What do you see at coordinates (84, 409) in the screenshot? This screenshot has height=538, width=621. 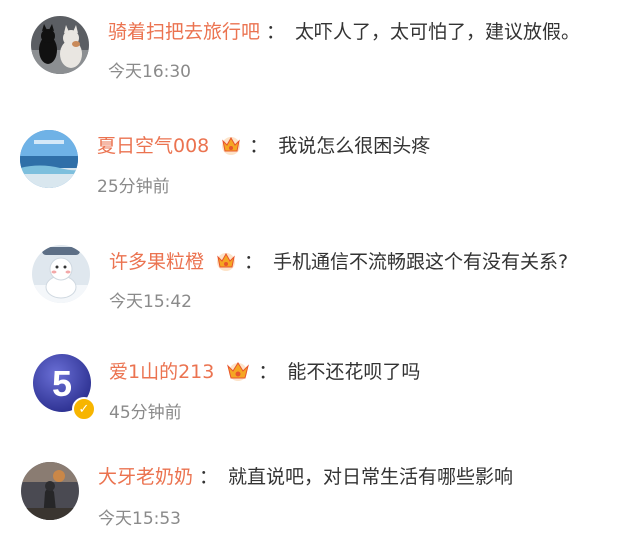 I see `verified-badge-icon: ✓` at bounding box center [84, 409].